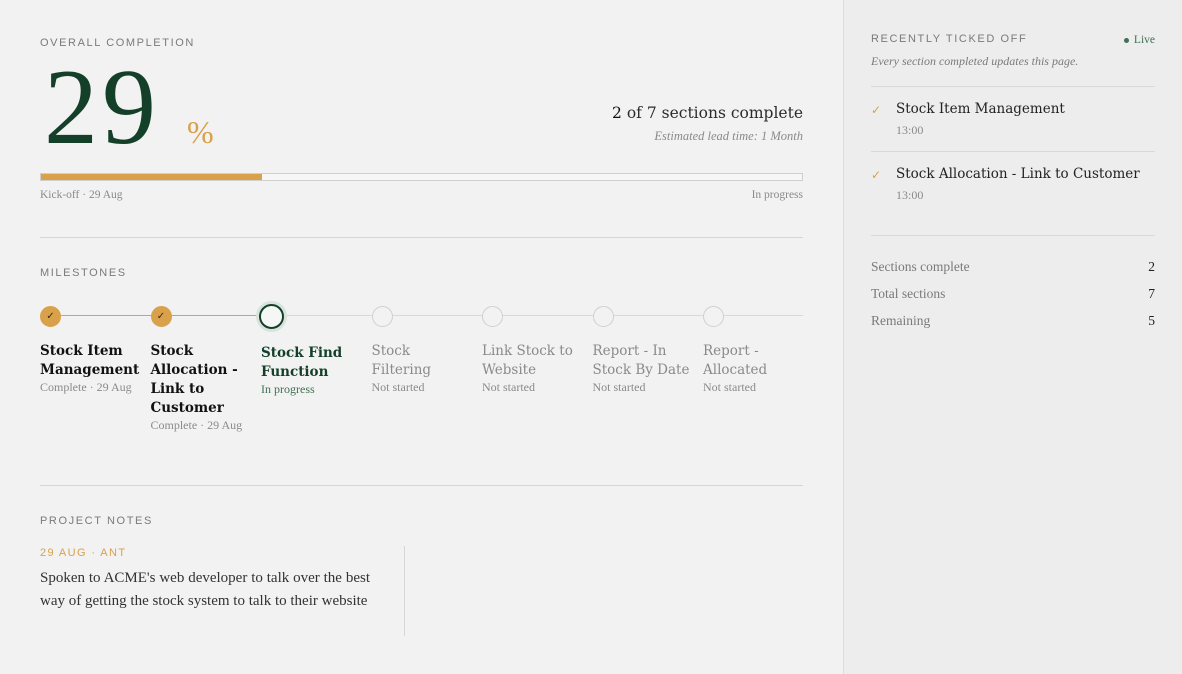 The image size is (1182, 674). I want to click on completion-percent: 29, so click(102, 107).